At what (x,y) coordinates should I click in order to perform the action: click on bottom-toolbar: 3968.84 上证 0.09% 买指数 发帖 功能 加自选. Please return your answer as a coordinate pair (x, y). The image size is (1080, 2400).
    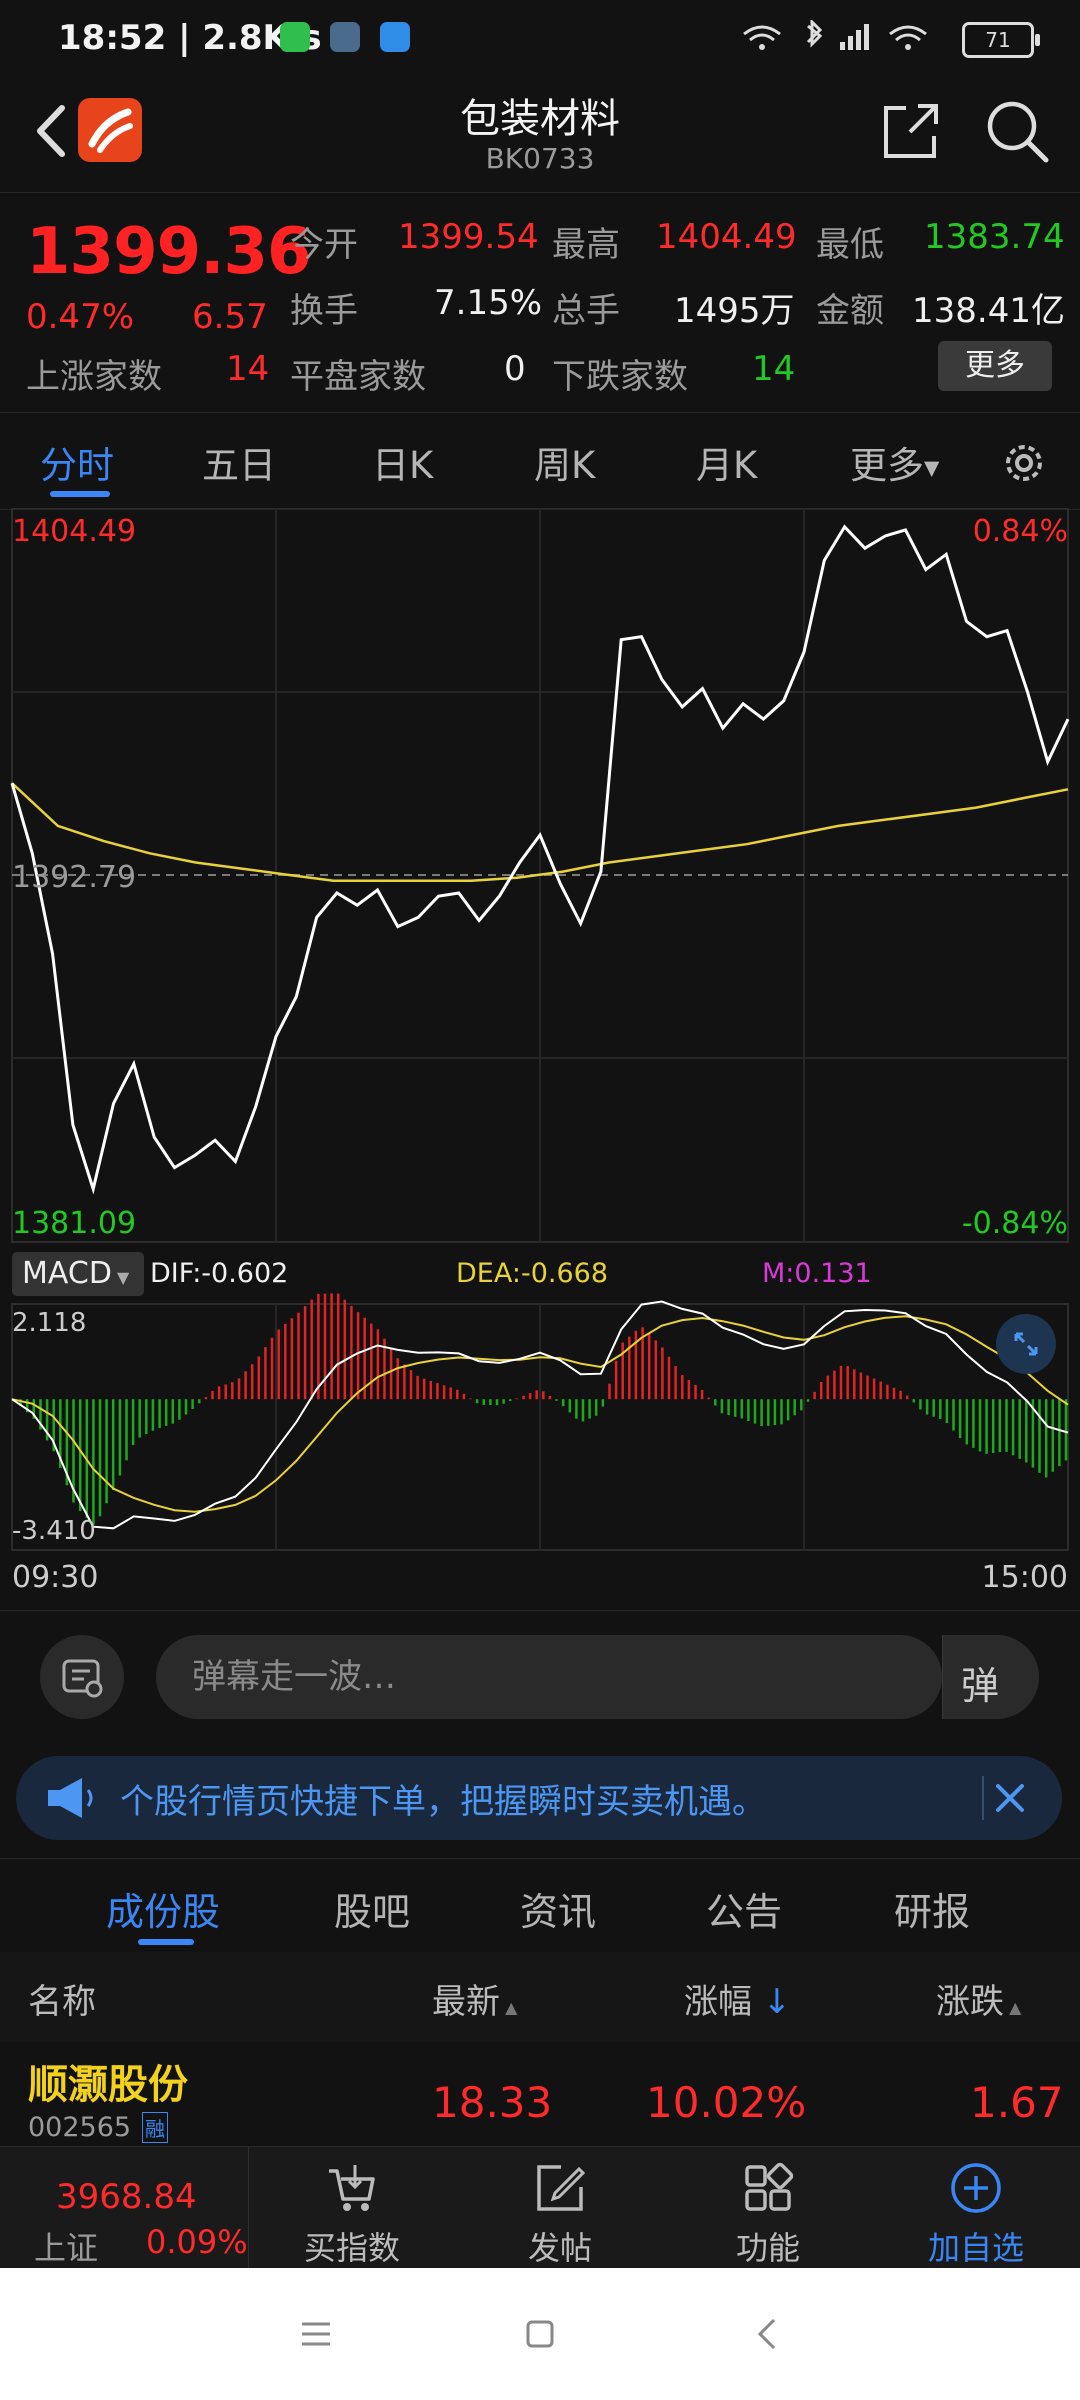
    Looking at the image, I should click on (540, 2207).